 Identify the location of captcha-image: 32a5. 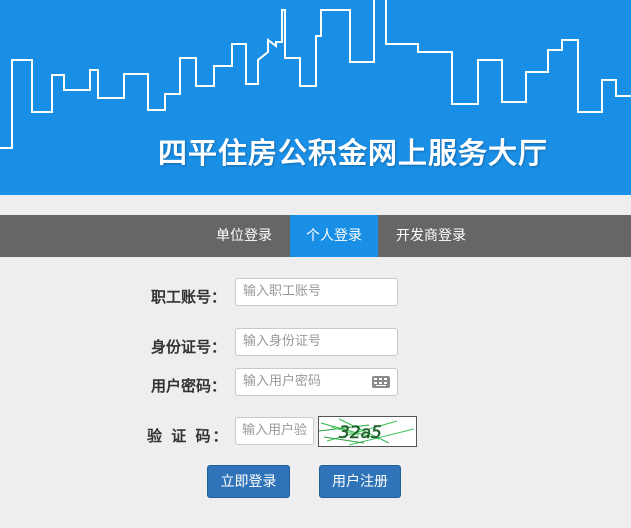
(367, 431).